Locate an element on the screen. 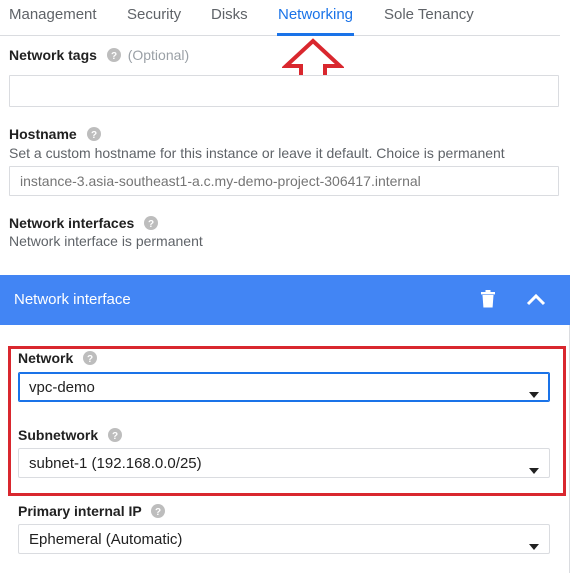 This screenshot has width=584, height=573. hostname-label-row: Hostname ? is located at coordinates (55, 135).